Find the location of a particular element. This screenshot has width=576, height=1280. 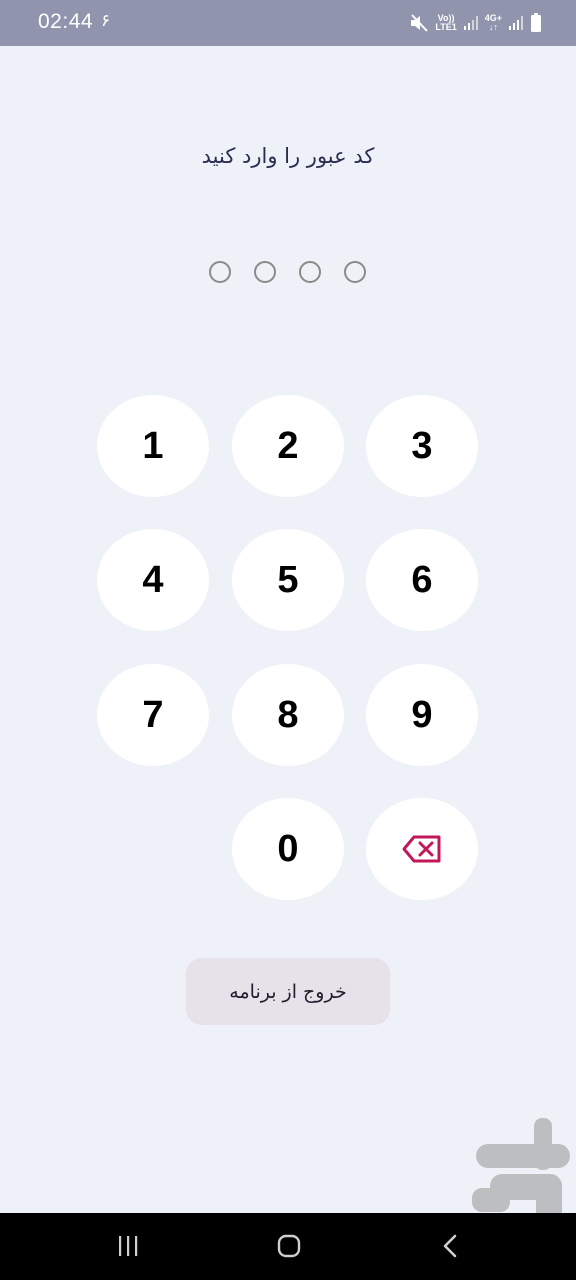

status-icons: Vo)) LTE1 4G+ ↓↑ is located at coordinates (475, 23).